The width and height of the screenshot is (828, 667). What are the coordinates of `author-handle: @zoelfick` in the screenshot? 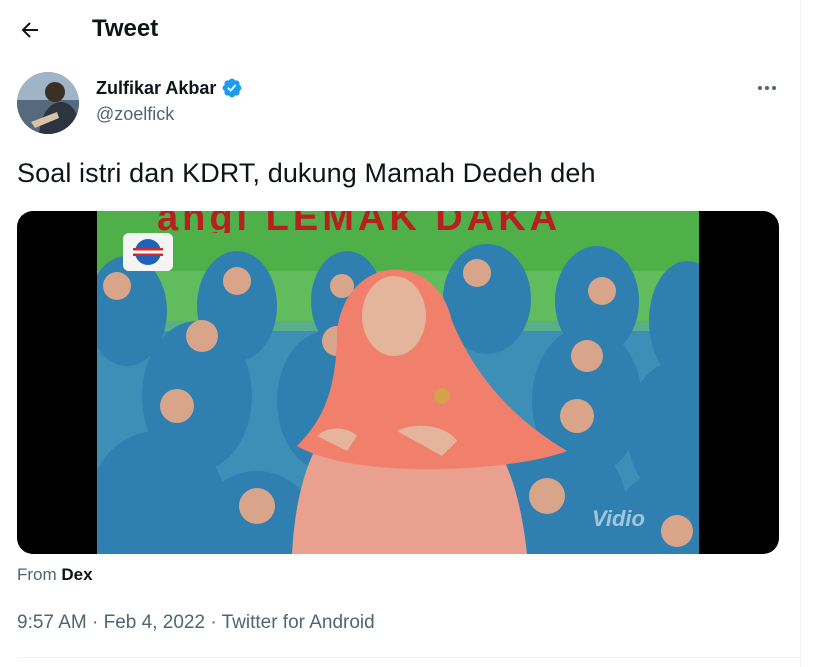 It's located at (135, 114).